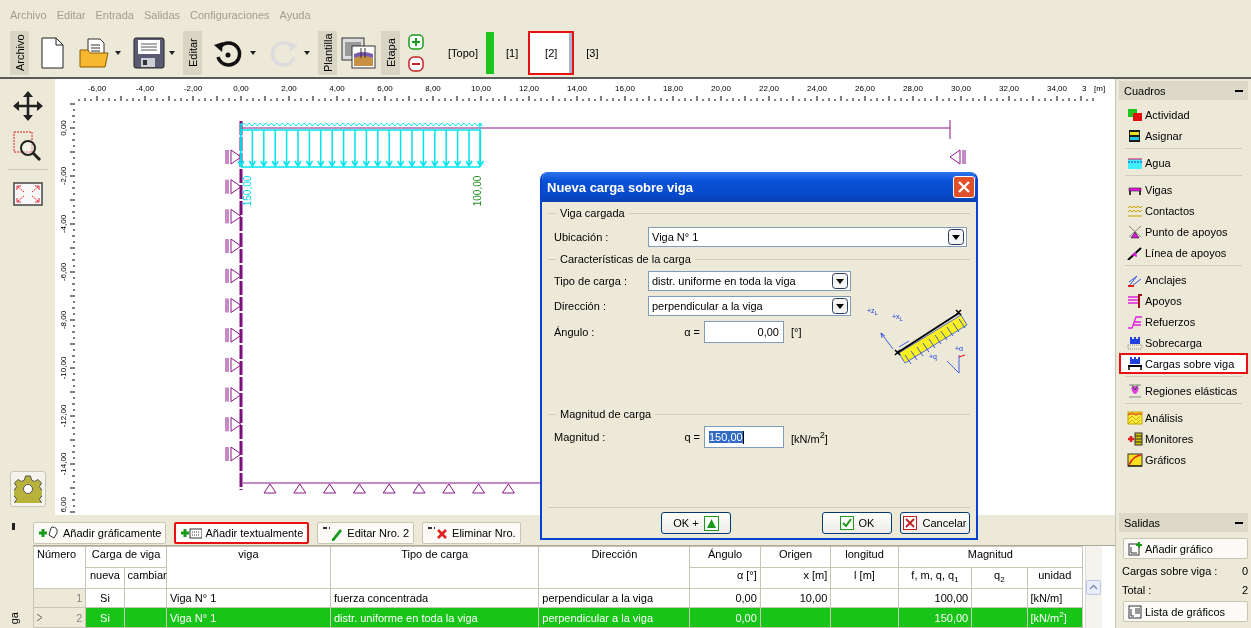 The image size is (1251, 628). I want to click on panel-handle-icon, so click(13, 526).